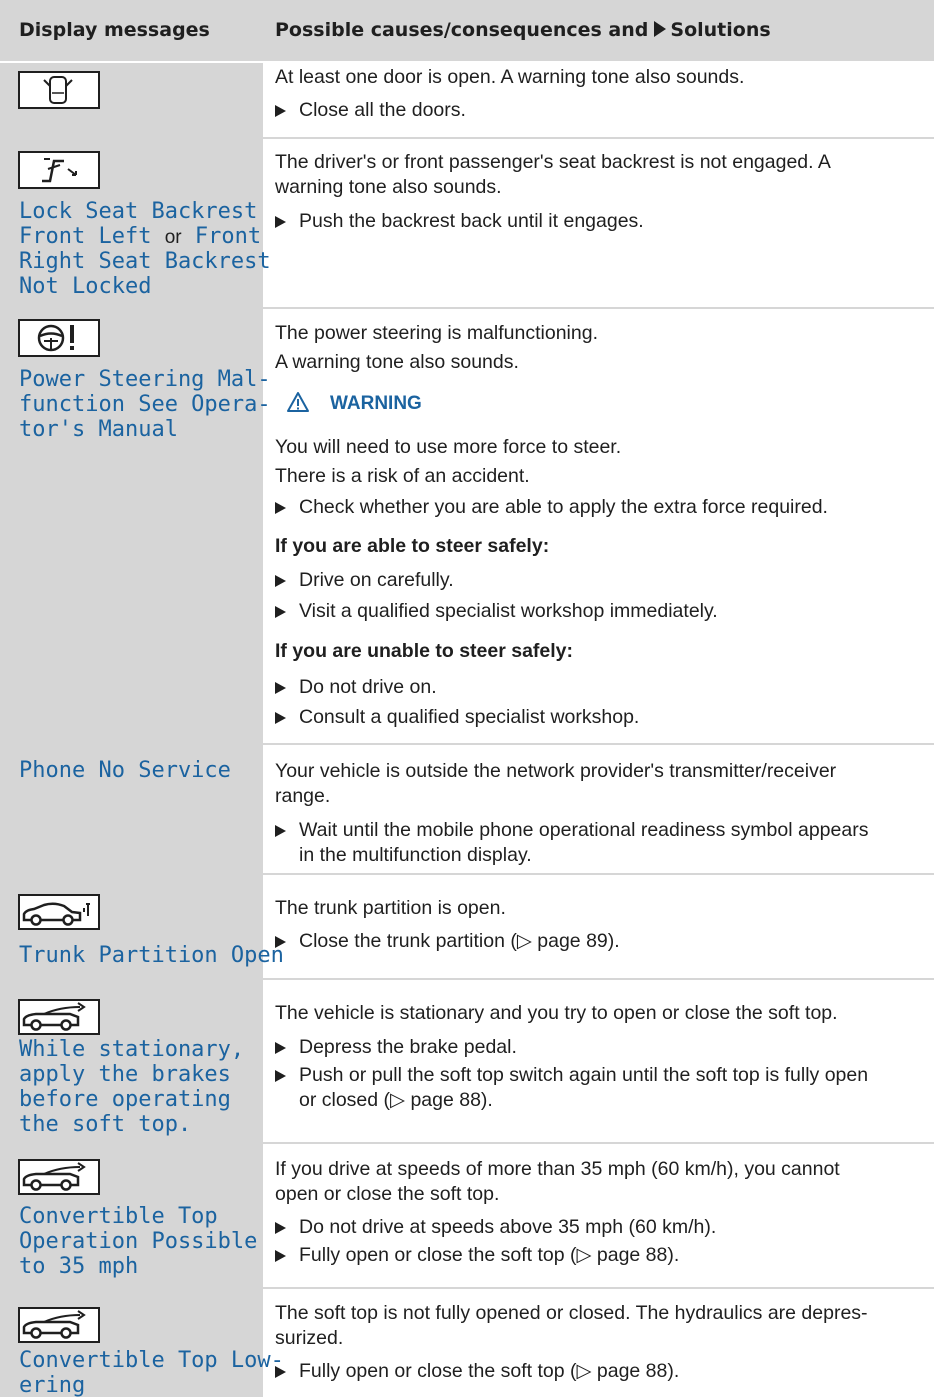 Image resolution: width=934 pixels, height=1398 pixels. I want to click on step-text: Depress the brake pedal., so click(408, 1047).